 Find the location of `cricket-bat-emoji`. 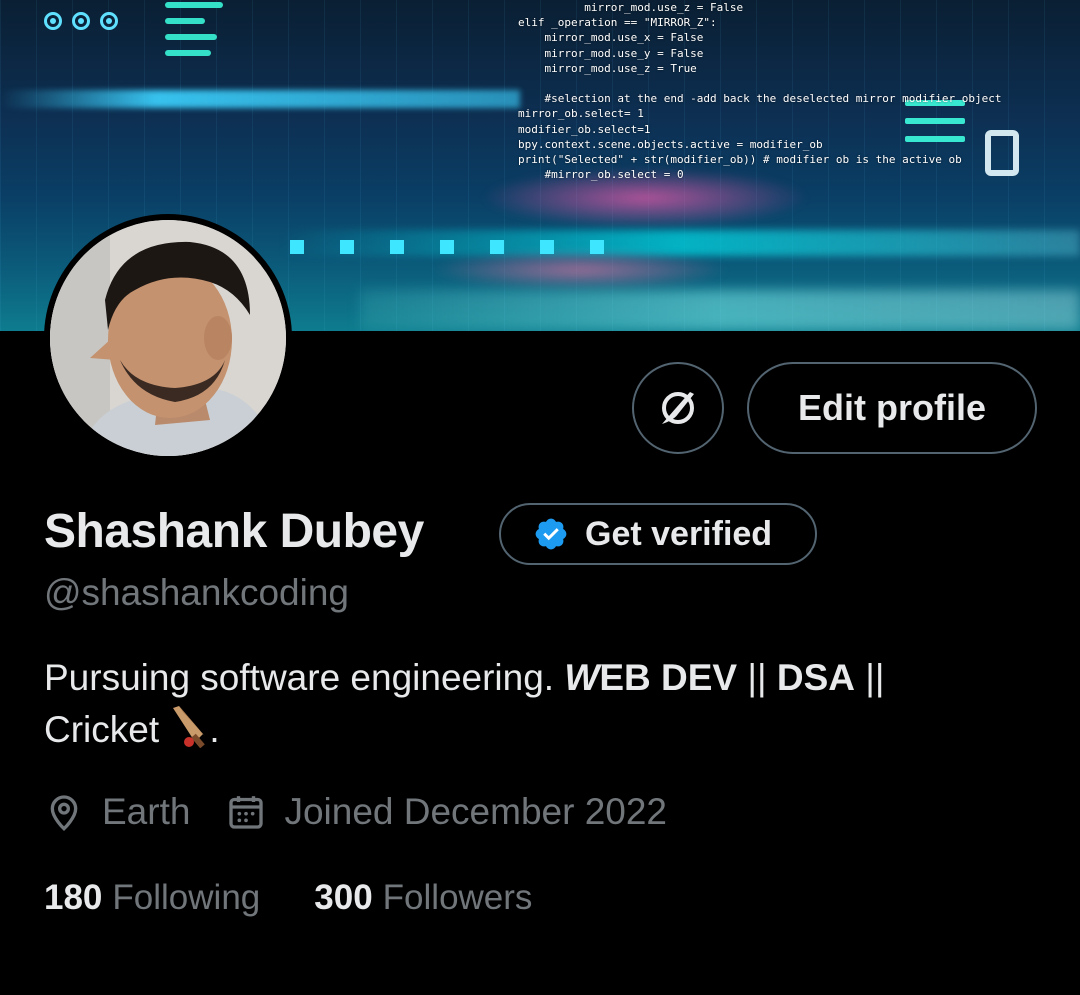

cricket-bat-emoji is located at coordinates (189, 733).